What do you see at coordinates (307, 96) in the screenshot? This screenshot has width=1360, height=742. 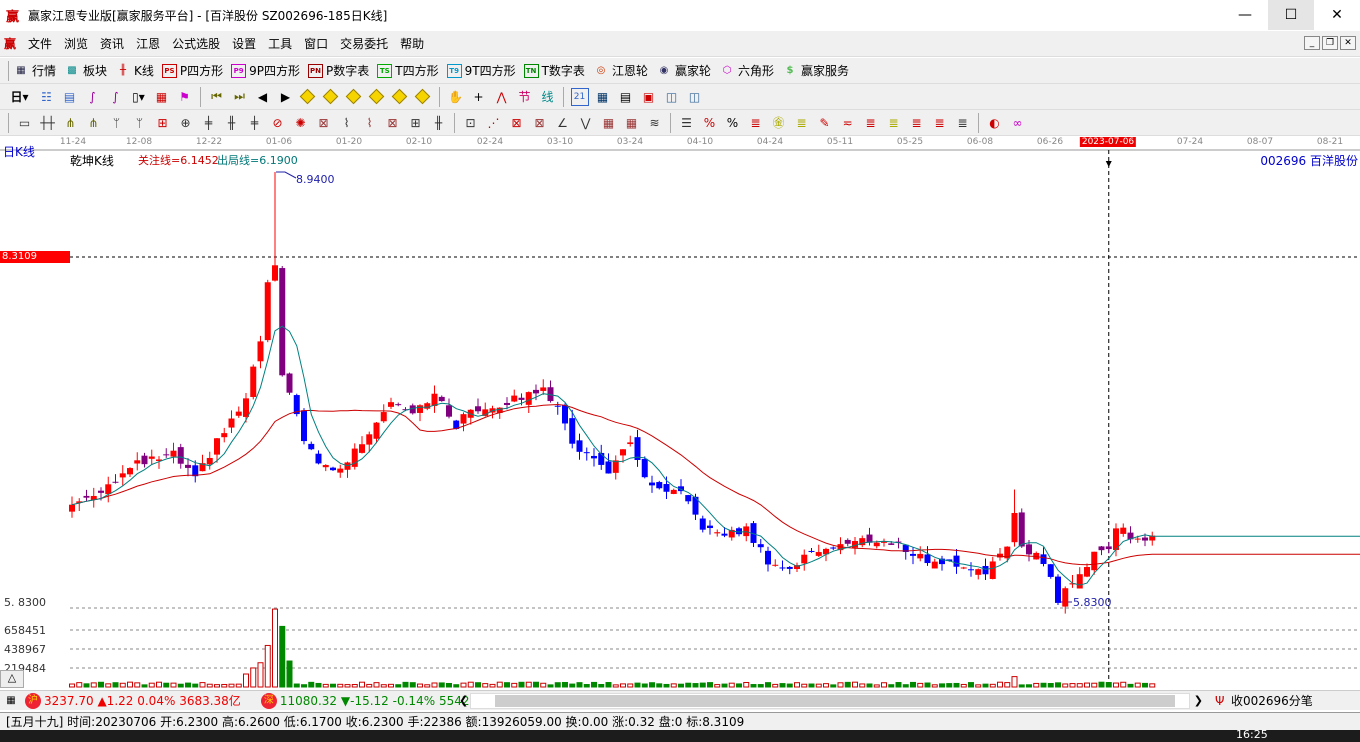 I see `move-left-icon` at bounding box center [307, 96].